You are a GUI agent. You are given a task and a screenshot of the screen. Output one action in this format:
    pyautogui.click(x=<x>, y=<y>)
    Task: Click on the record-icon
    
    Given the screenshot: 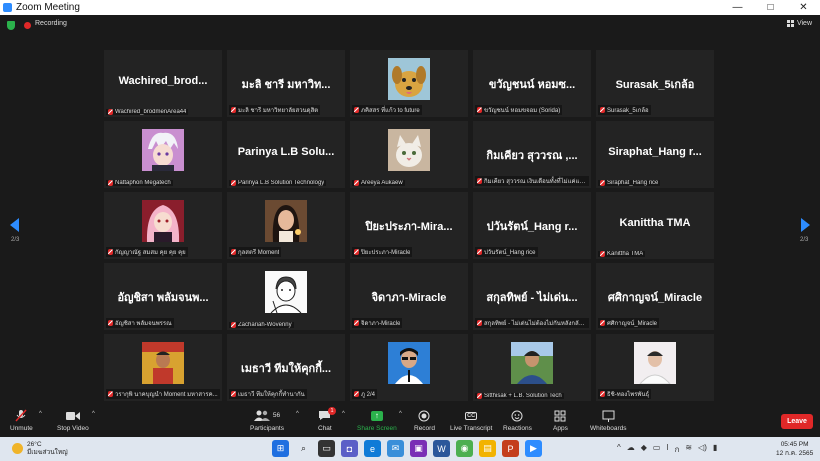 What is the action you would take?
    pyautogui.click(x=424, y=415)
    